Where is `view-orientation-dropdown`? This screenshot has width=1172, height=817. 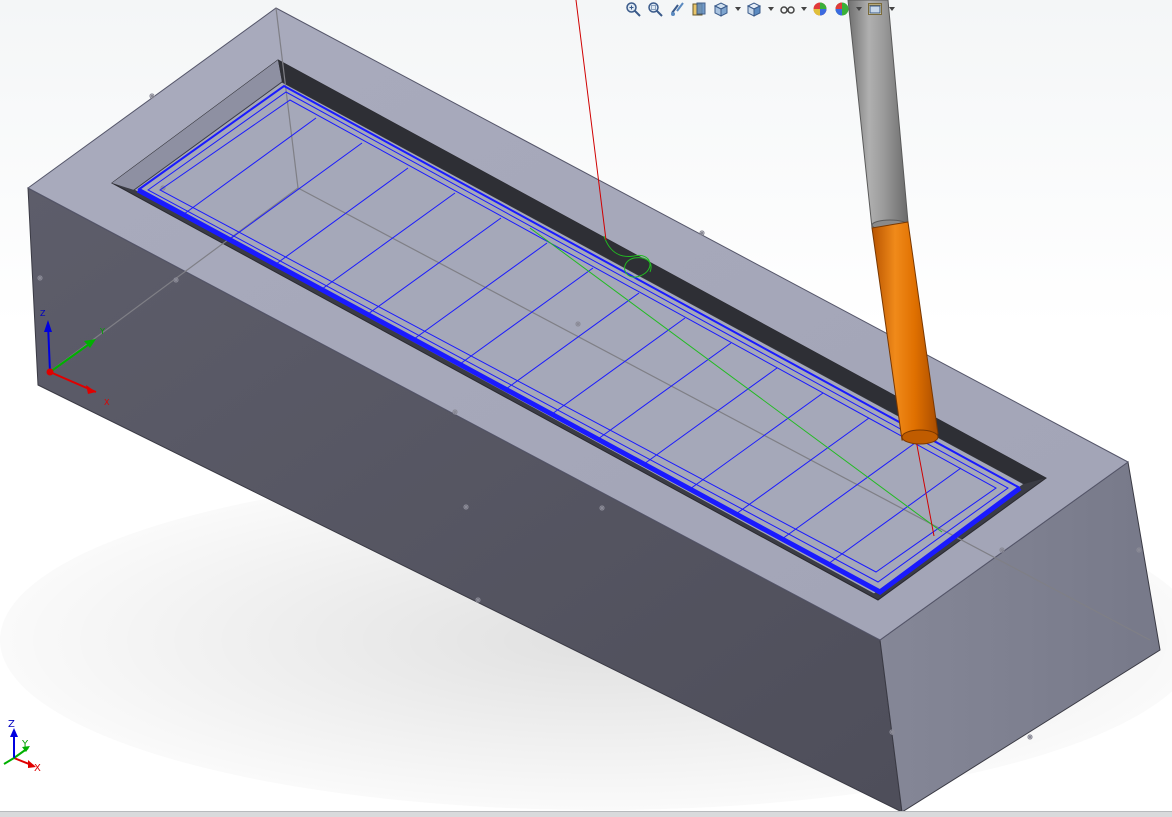
view-orientation-dropdown is located at coordinates (737, 9).